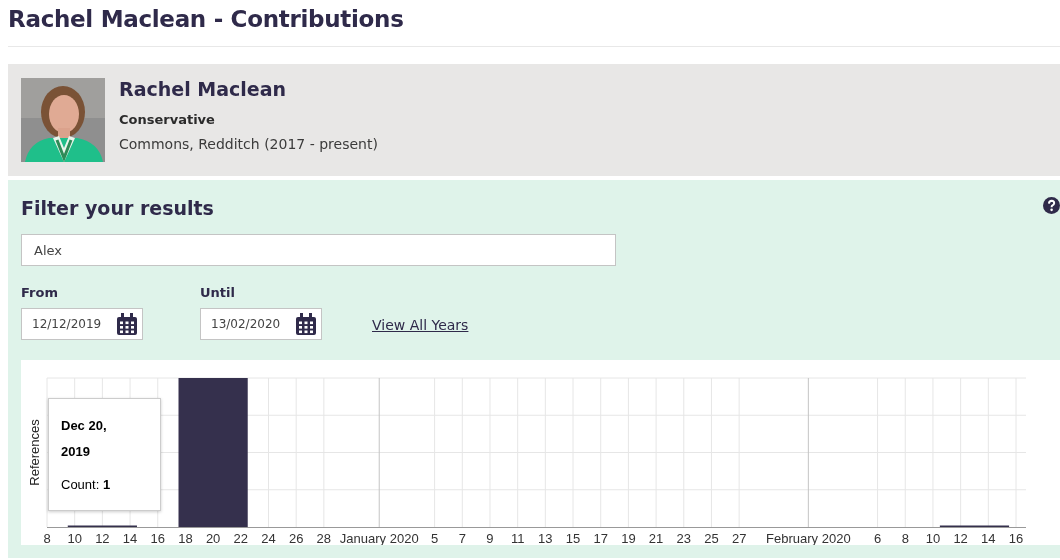 The width and height of the screenshot is (1060, 560). Describe the element at coordinates (34, 452) in the screenshot. I see `y-axis-title: References` at that location.